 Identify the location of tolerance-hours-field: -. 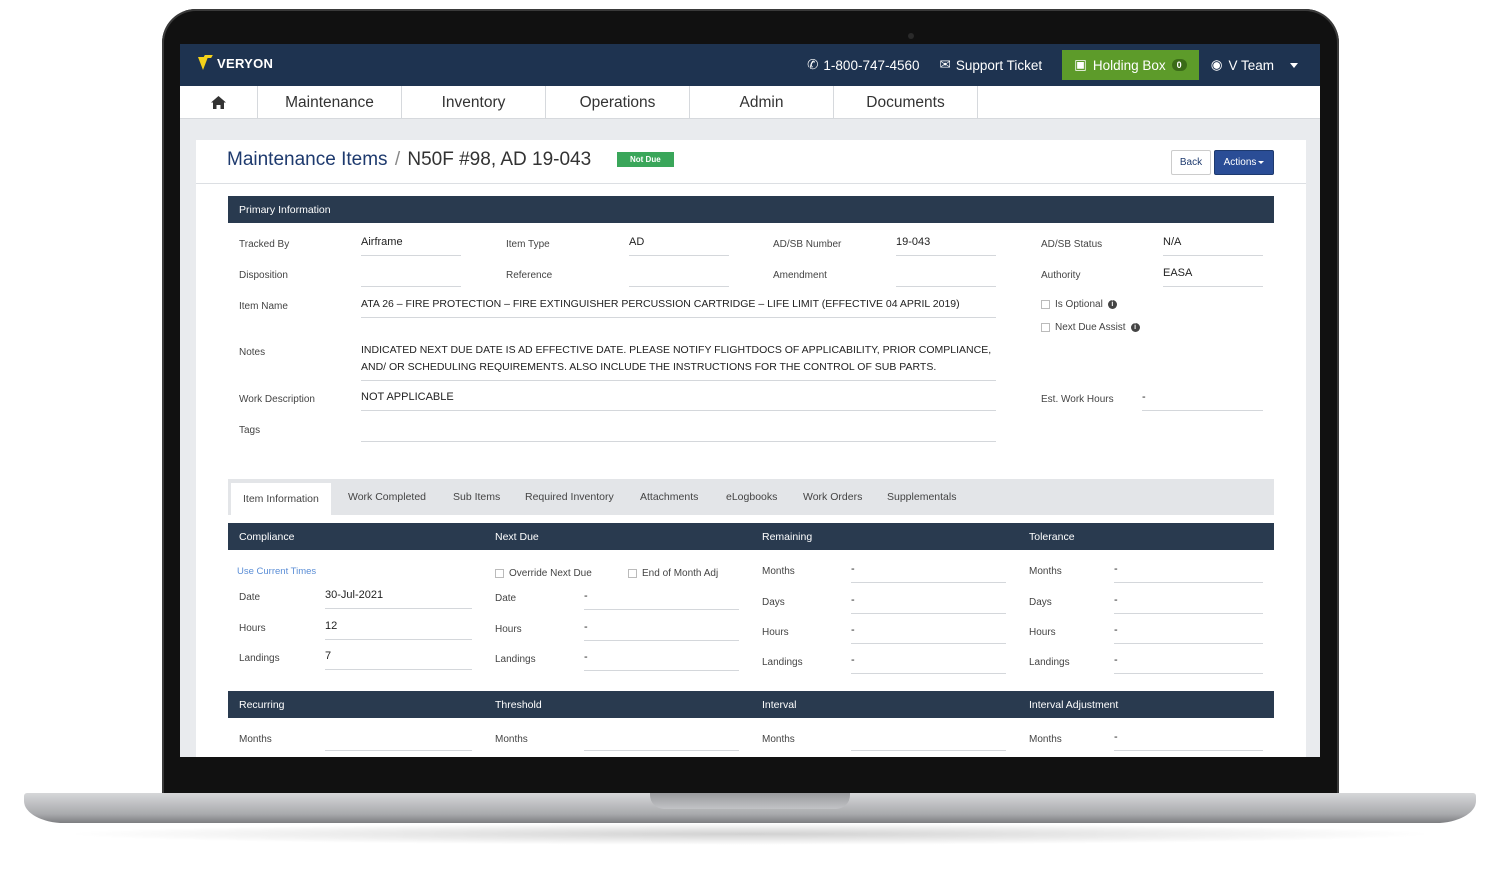
(1188, 633).